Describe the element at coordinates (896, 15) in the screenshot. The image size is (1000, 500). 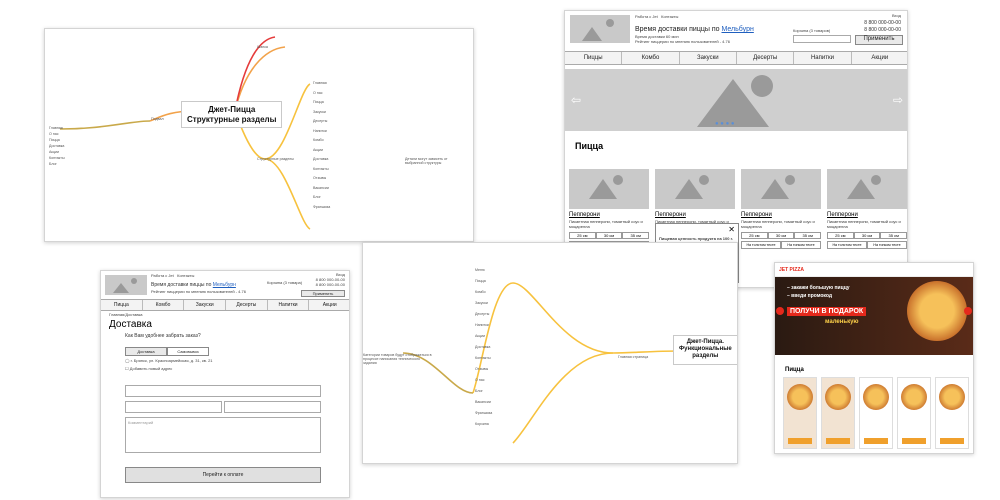
I see `enter-link: Вход` at that location.